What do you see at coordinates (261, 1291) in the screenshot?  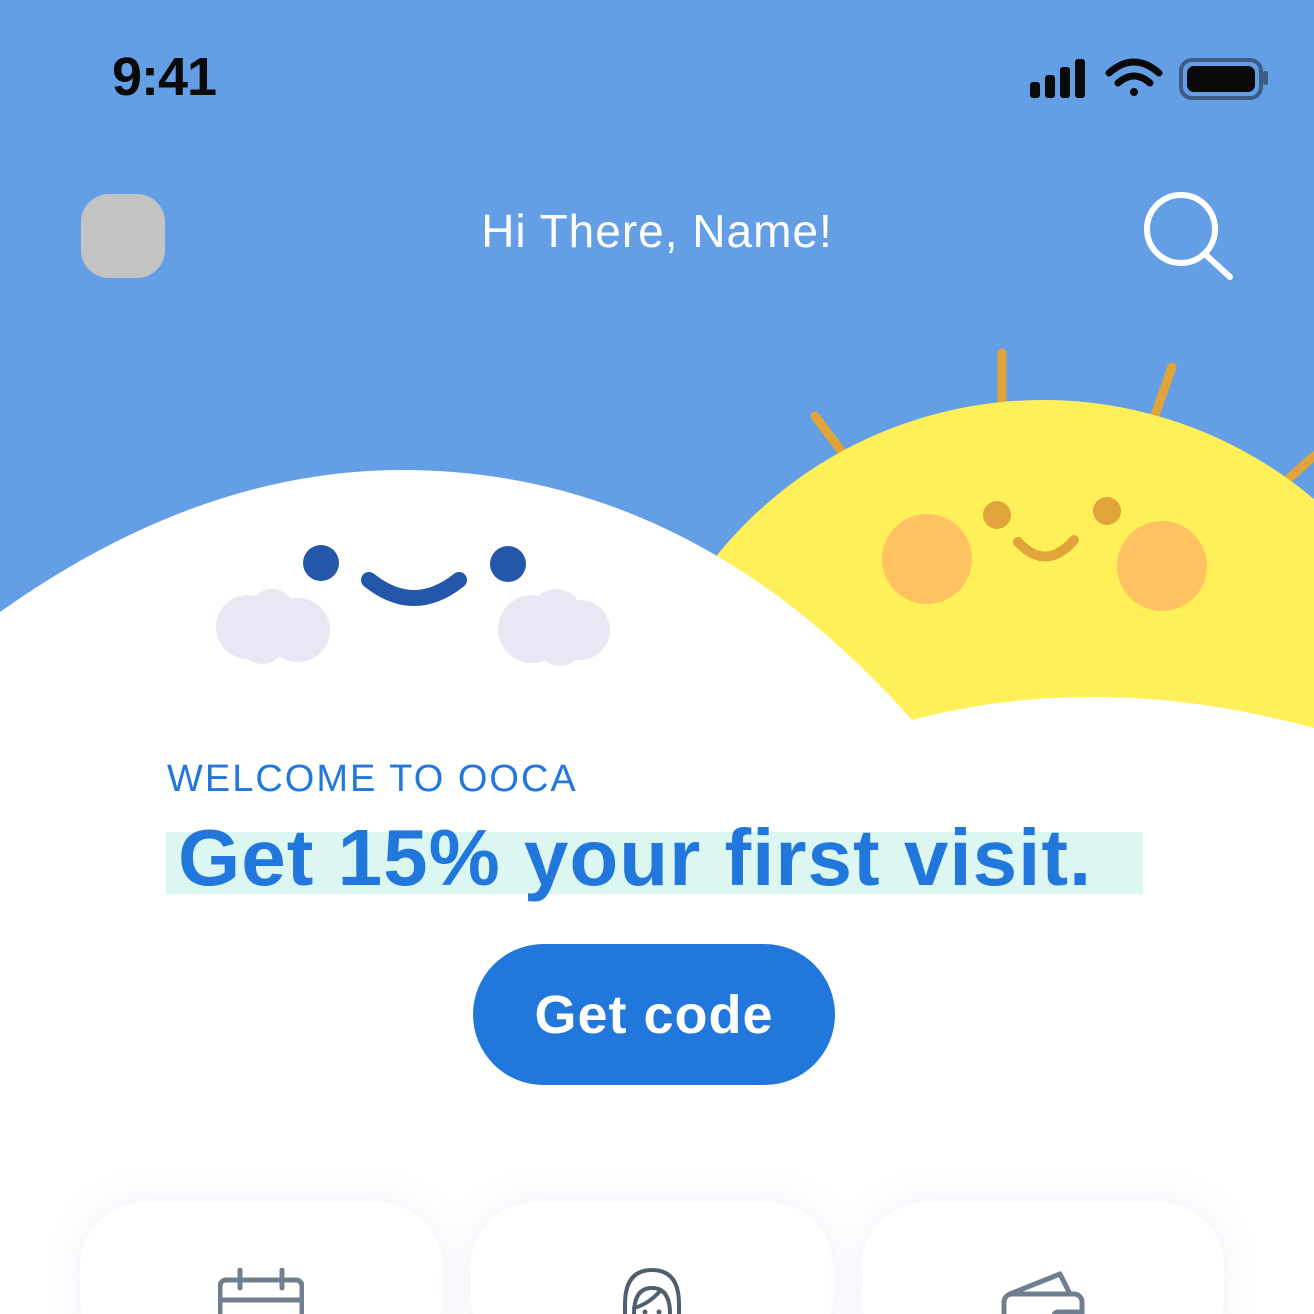 I see `calendar-icon` at bounding box center [261, 1291].